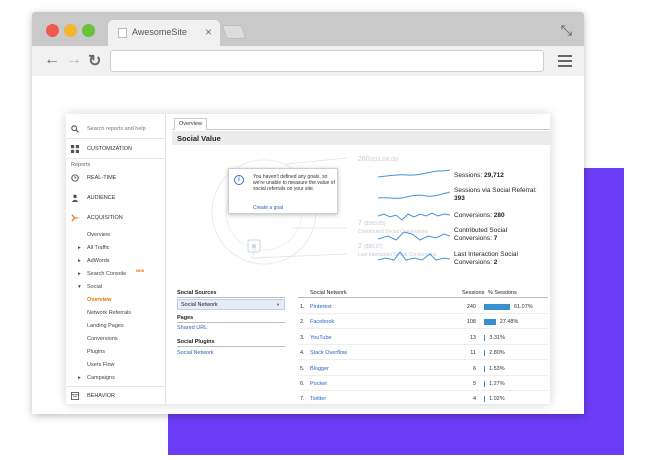  What do you see at coordinates (322, 322) in the screenshot?
I see `social-network-link: Facebook` at bounding box center [322, 322].